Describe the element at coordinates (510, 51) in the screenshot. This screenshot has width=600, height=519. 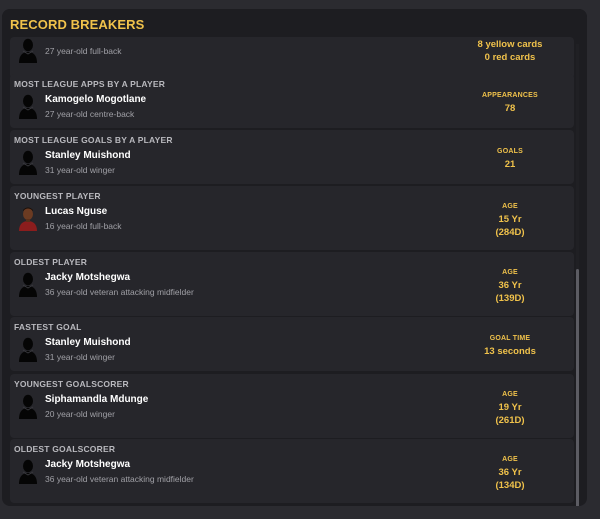
I see `record-stat: 8 yellow cards 0 red cards` at that location.